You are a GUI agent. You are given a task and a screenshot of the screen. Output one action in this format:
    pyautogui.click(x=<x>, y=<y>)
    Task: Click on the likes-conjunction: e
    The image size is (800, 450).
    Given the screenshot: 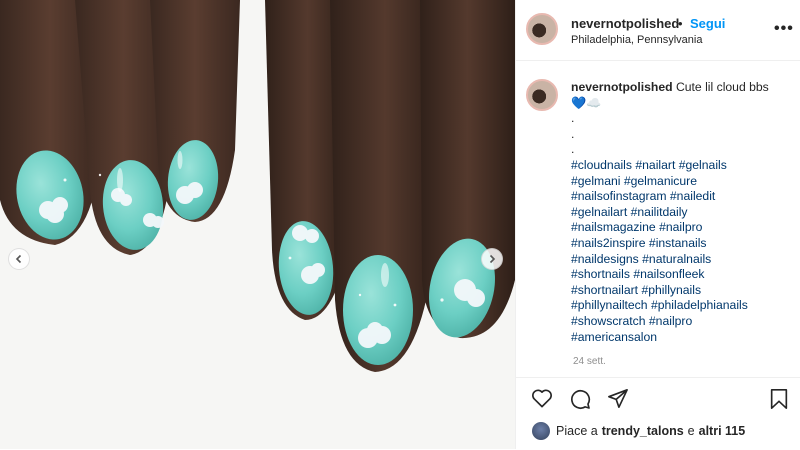 What is the action you would take?
    pyautogui.click(x=691, y=431)
    